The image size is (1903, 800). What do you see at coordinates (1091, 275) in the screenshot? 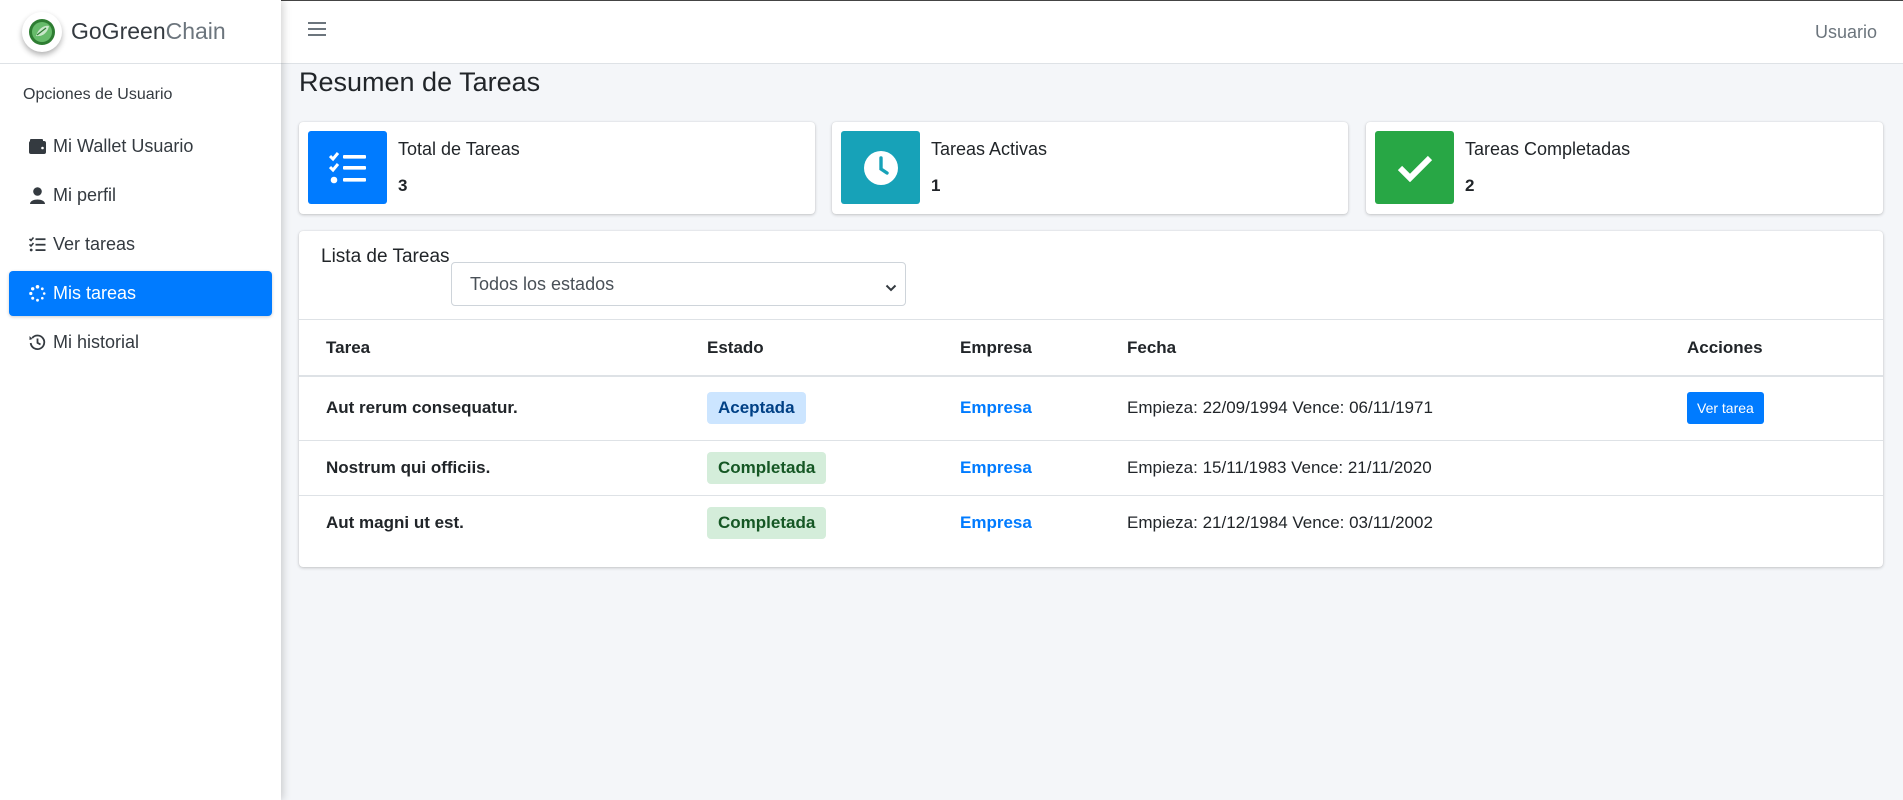
I see `card-header: Lista de Tareas Todos los estados` at bounding box center [1091, 275].